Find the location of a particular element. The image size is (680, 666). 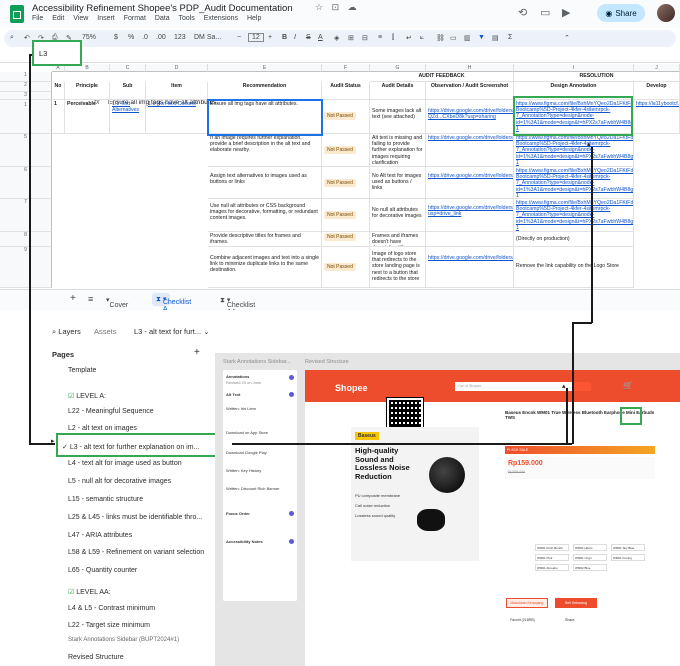

percent-button: % is located at coordinates (131, 37).